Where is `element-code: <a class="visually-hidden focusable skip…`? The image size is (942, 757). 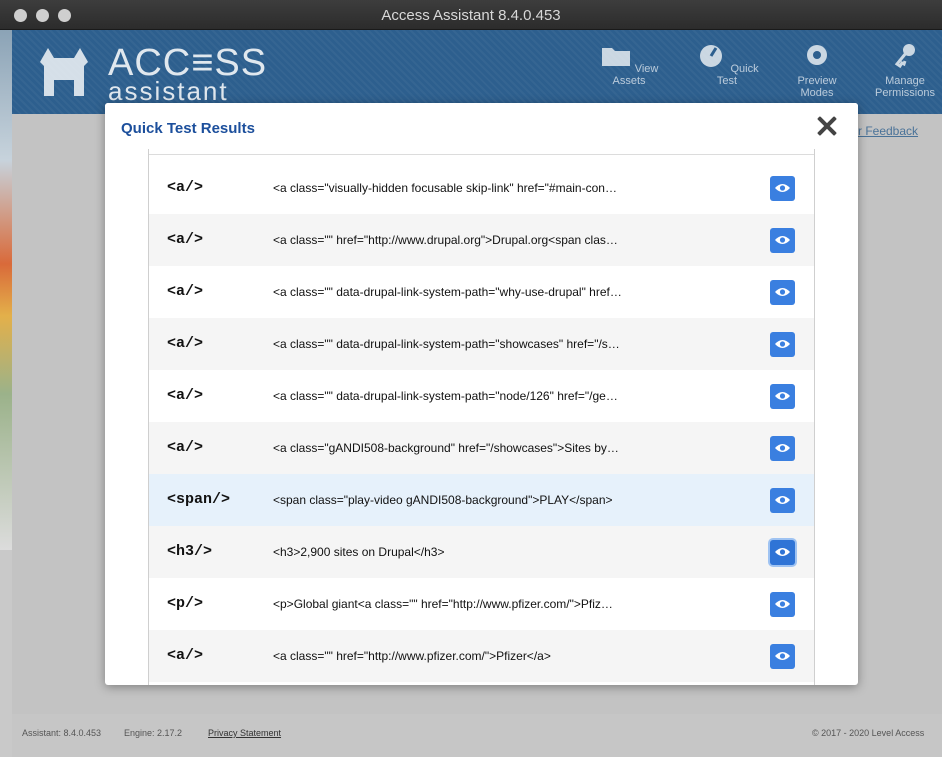
element-code: <a class="visually-hidden focusable skip… is located at coordinates (445, 188).